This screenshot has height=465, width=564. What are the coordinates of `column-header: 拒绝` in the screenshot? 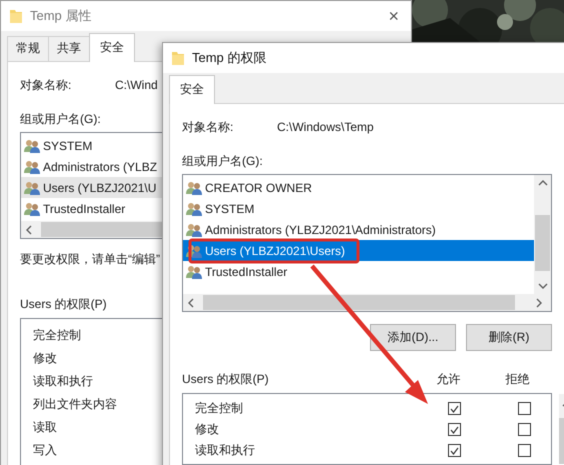 It's located at (517, 379).